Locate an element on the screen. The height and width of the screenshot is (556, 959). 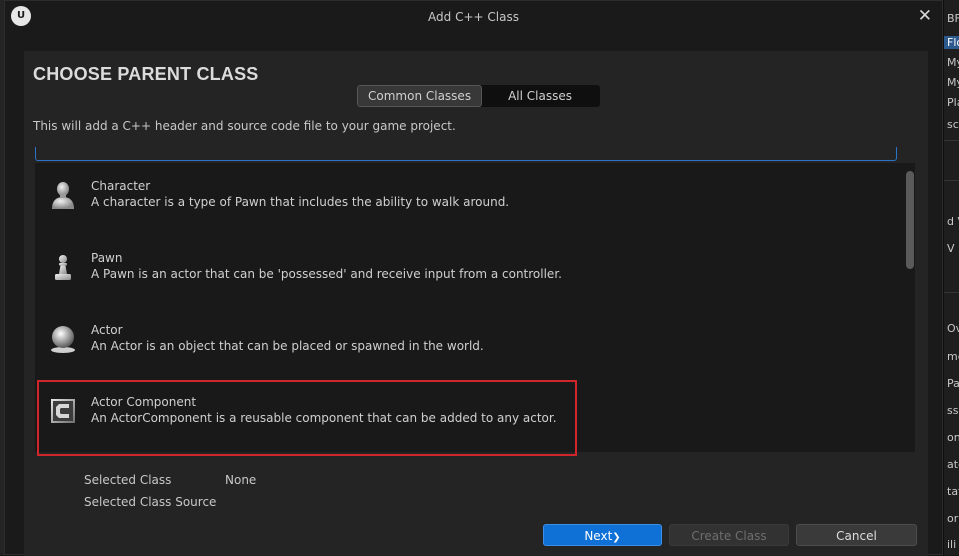
background-panel-item: ili is located at coordinates (952, 544).